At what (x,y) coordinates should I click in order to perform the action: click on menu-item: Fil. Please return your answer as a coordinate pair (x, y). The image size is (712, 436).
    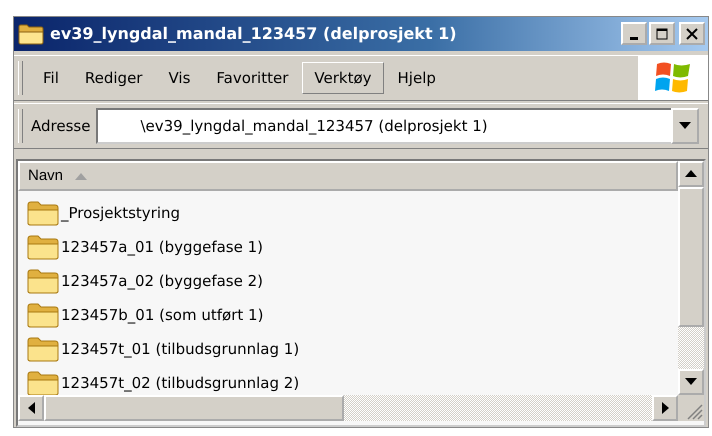
    Looking at the image, I should click on (51, 78).